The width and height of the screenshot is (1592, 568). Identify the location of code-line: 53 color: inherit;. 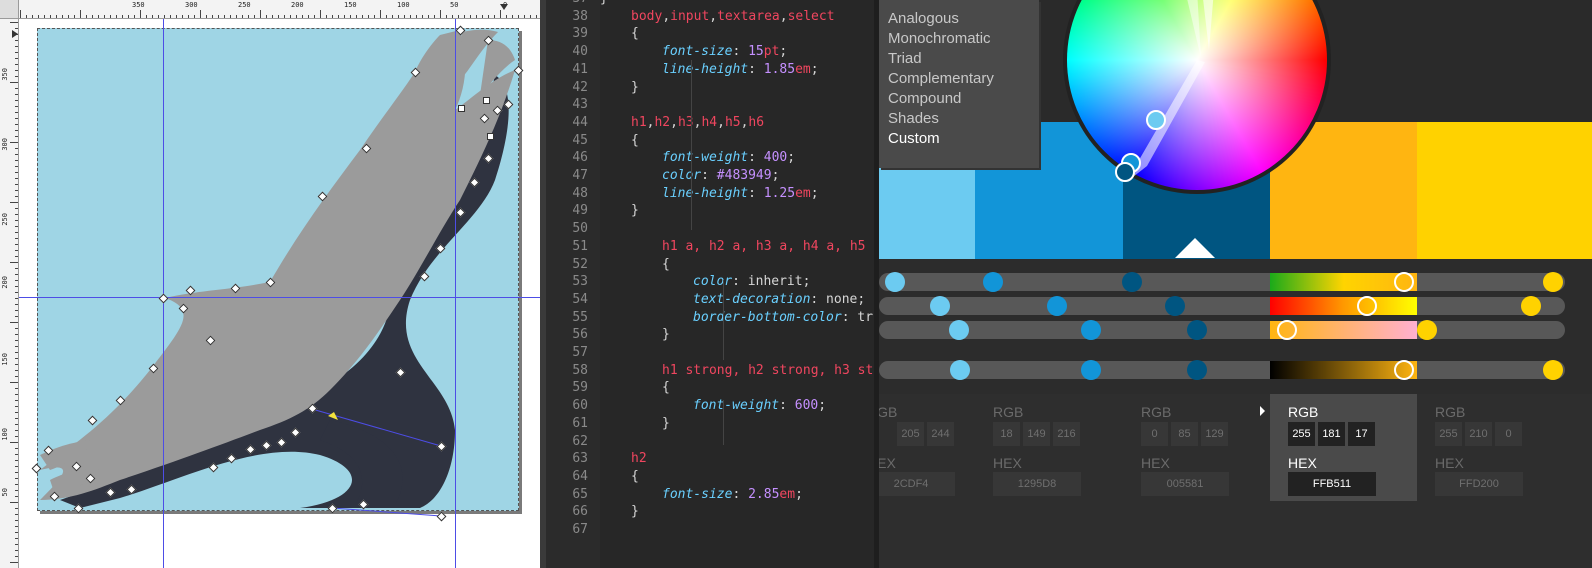
(710, 282).